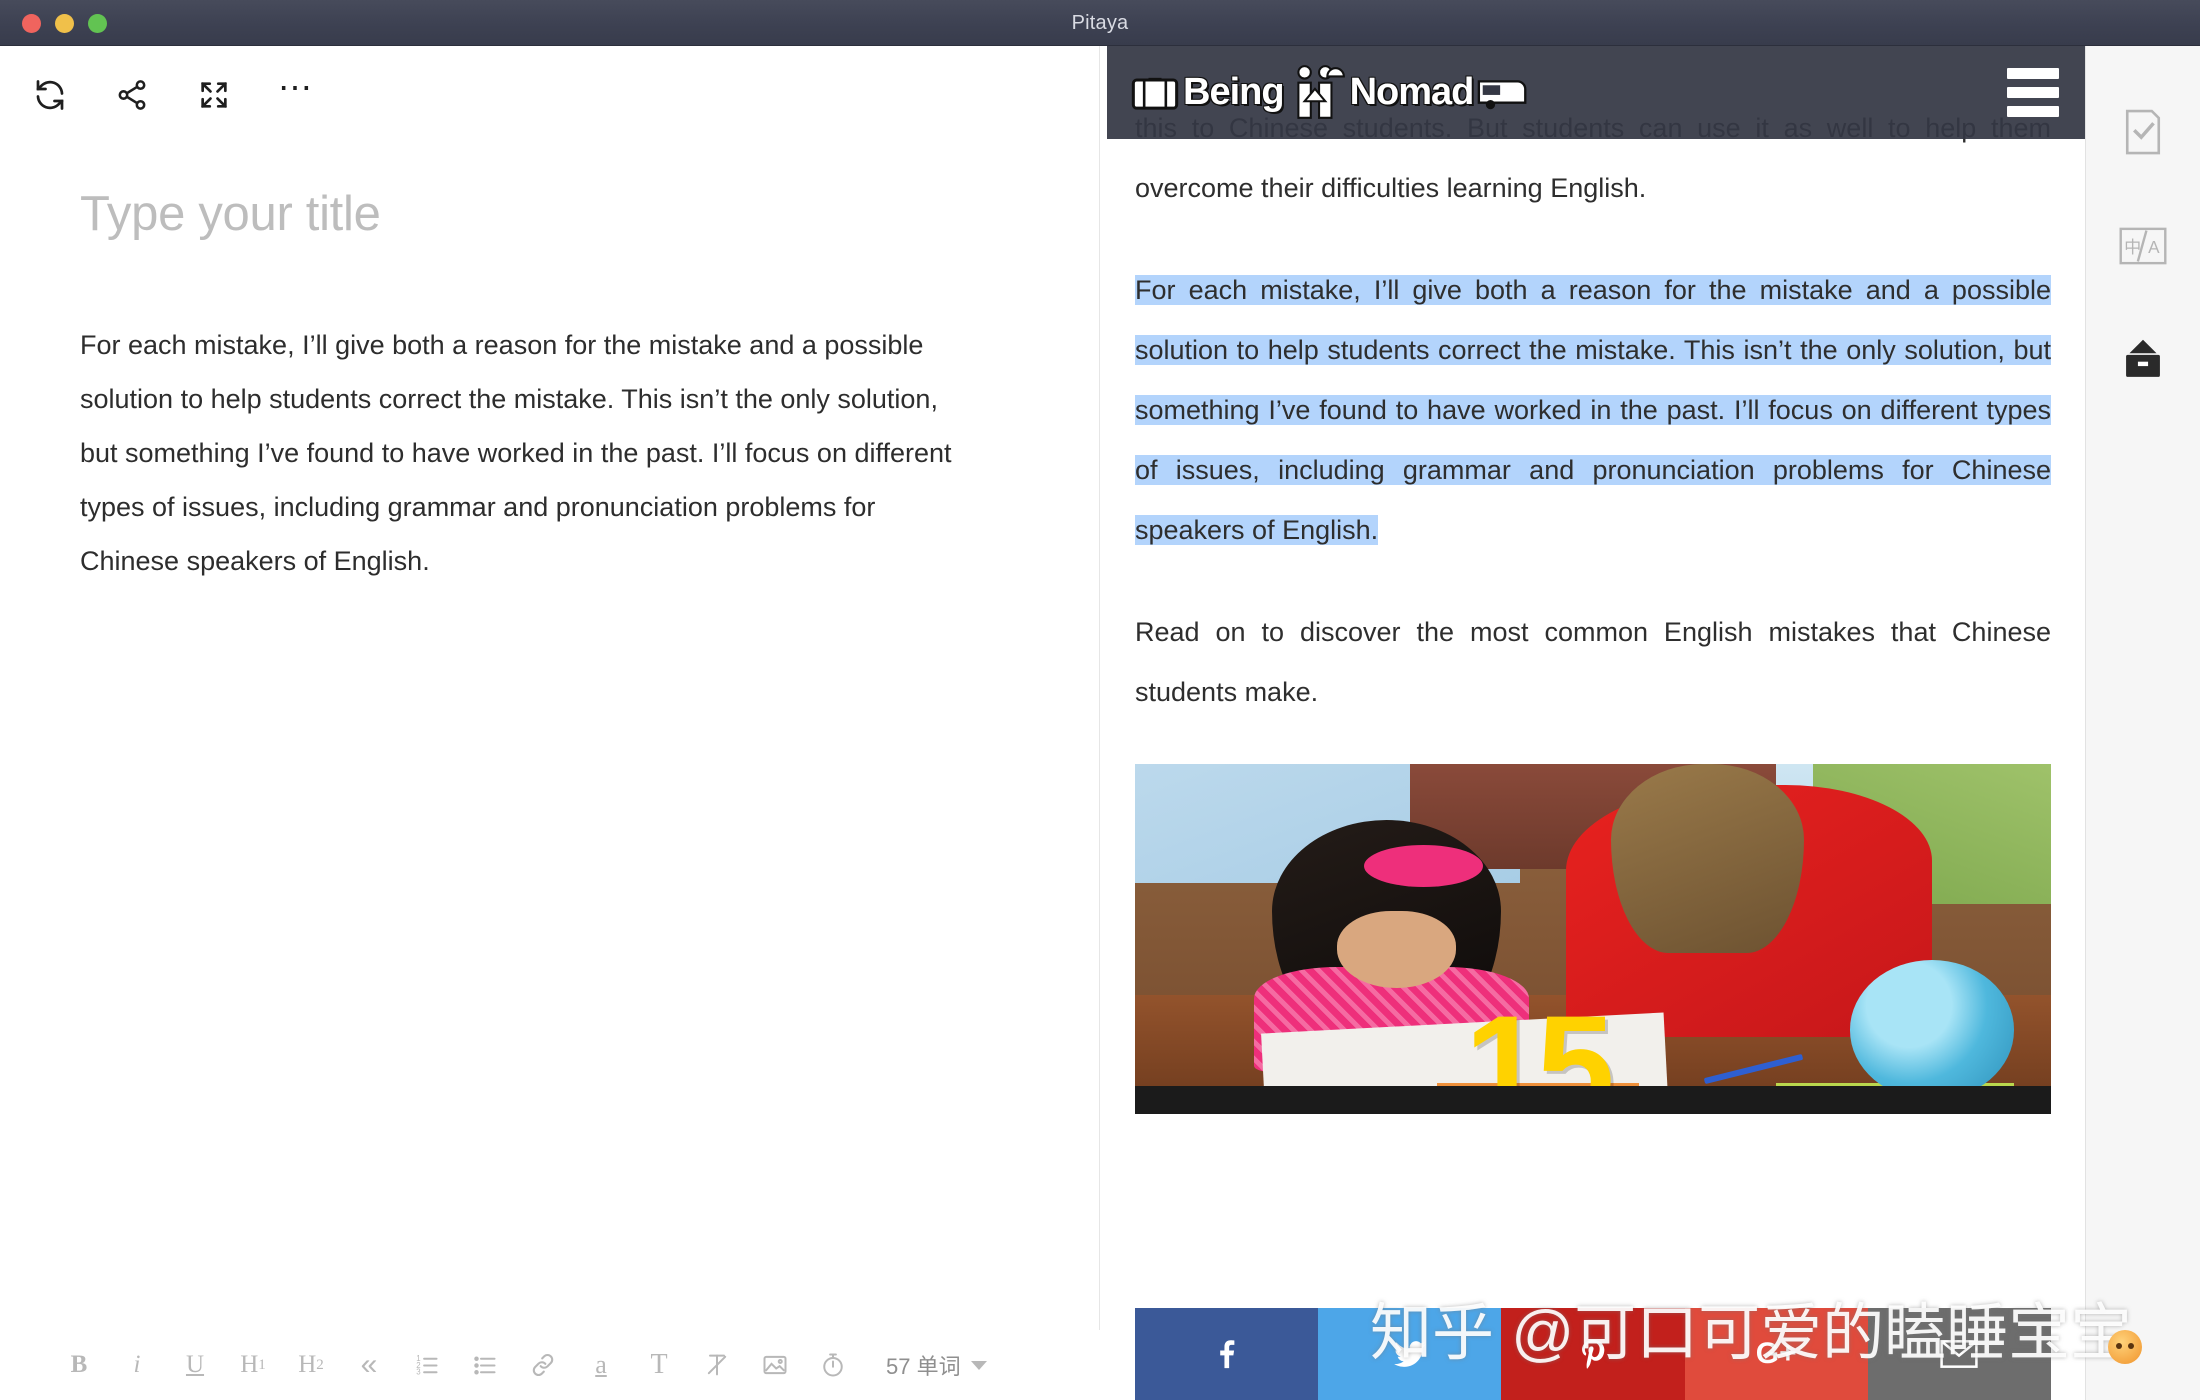 The width and height of the screenshot is (2200, 1400). What do you see at coordinates (230, 214) in the screenshot?
I see `document-title-input: Type your title` at bounding box center [230, 214].